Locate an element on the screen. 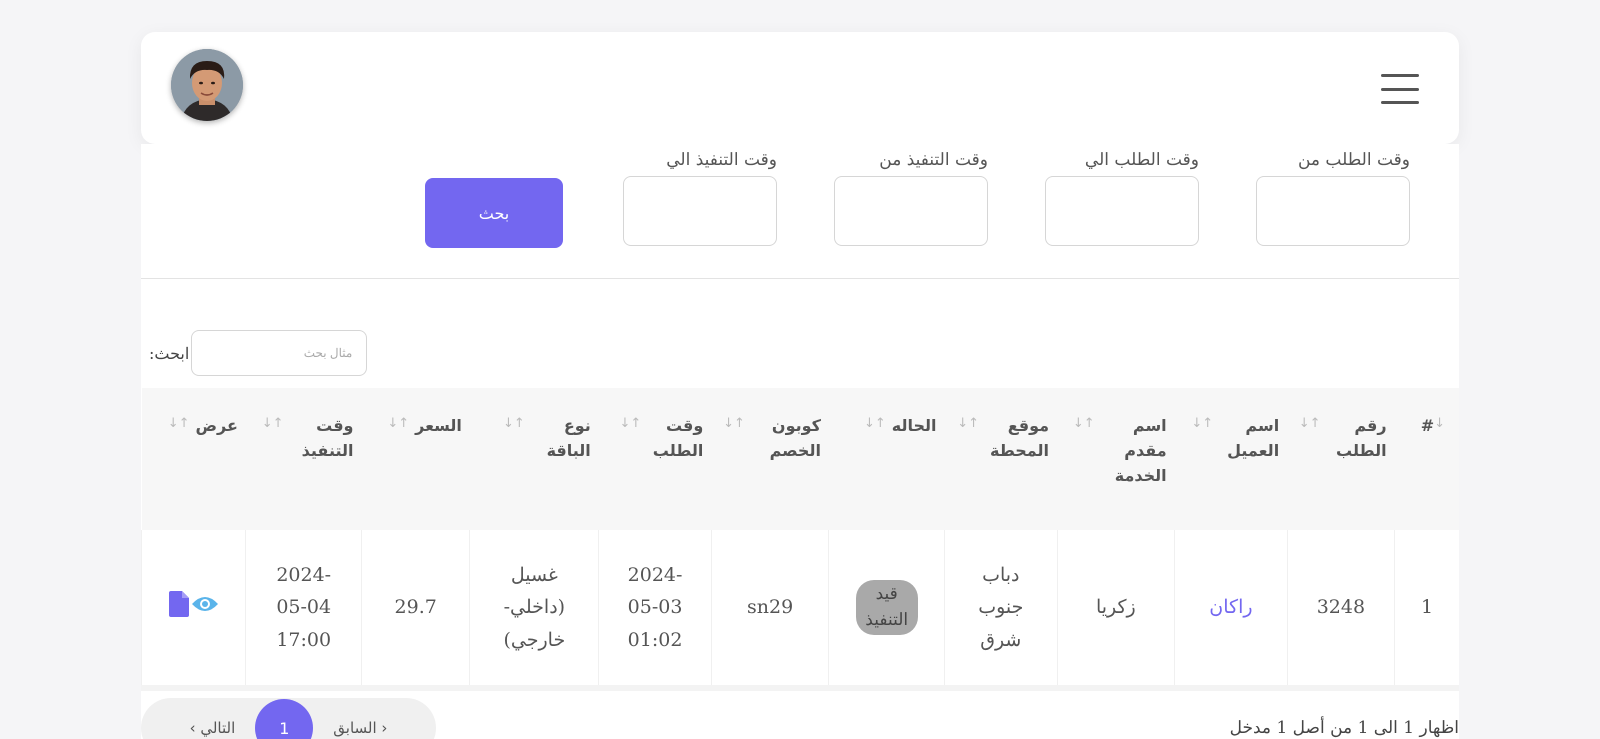 The height and width of the screenshot is (739, 1600). cell-coupon: sn29 is located at coordinates (769, 609).